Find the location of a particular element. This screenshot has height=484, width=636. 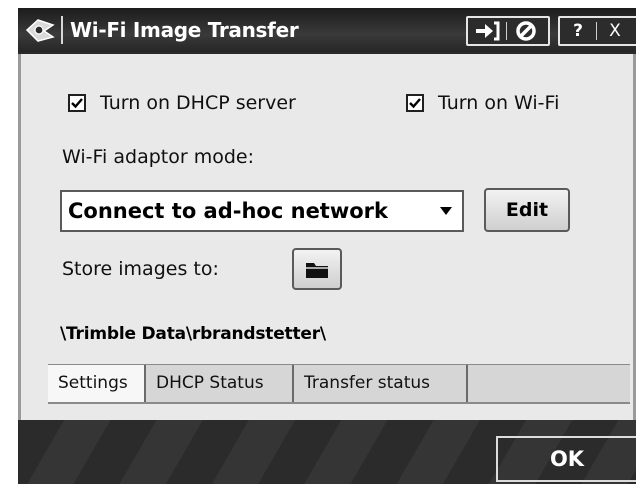

adaptor-mode-value: Connect to ad-hoc network is located at coordinates (228, 211).